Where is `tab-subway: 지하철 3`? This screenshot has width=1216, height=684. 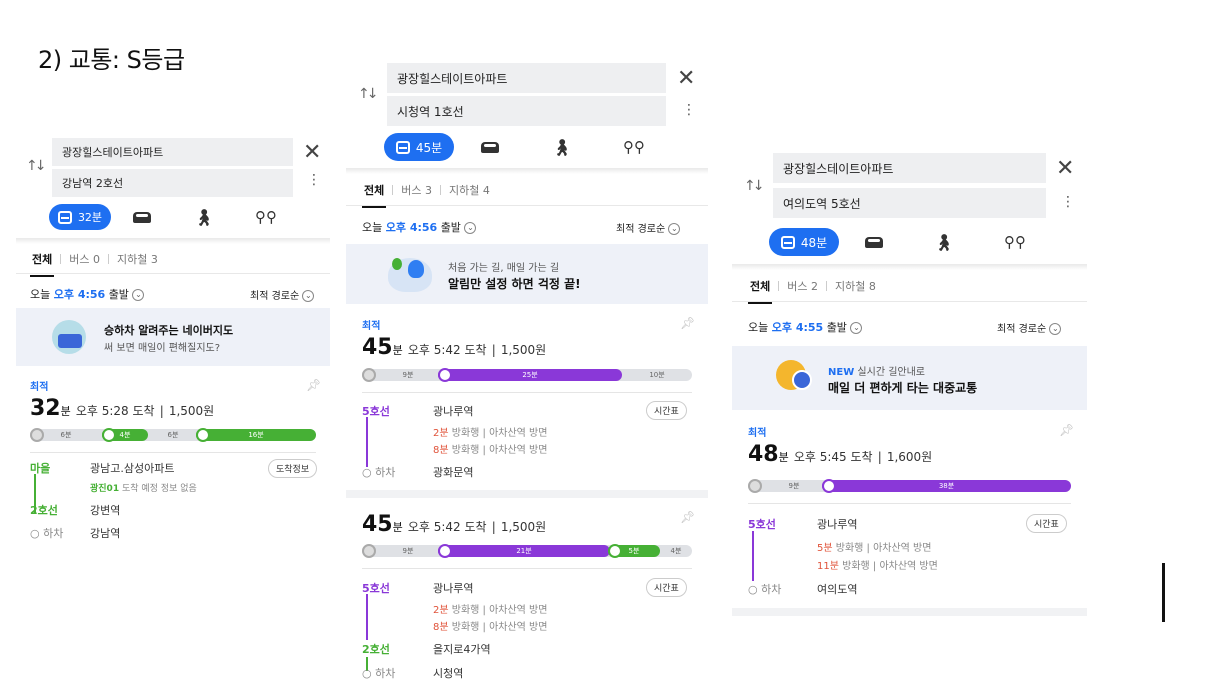 tab-subway: 지하철 3 is located at coordinates (137, 259).